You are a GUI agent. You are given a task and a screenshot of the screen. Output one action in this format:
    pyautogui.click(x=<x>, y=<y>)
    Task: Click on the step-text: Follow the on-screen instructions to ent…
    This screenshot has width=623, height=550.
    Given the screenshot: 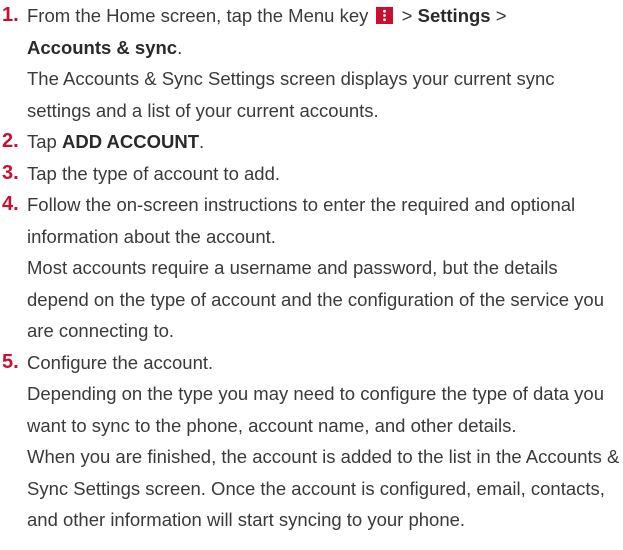 What is the action you would take?
    pyautogui.click(x=301, y=220)
    